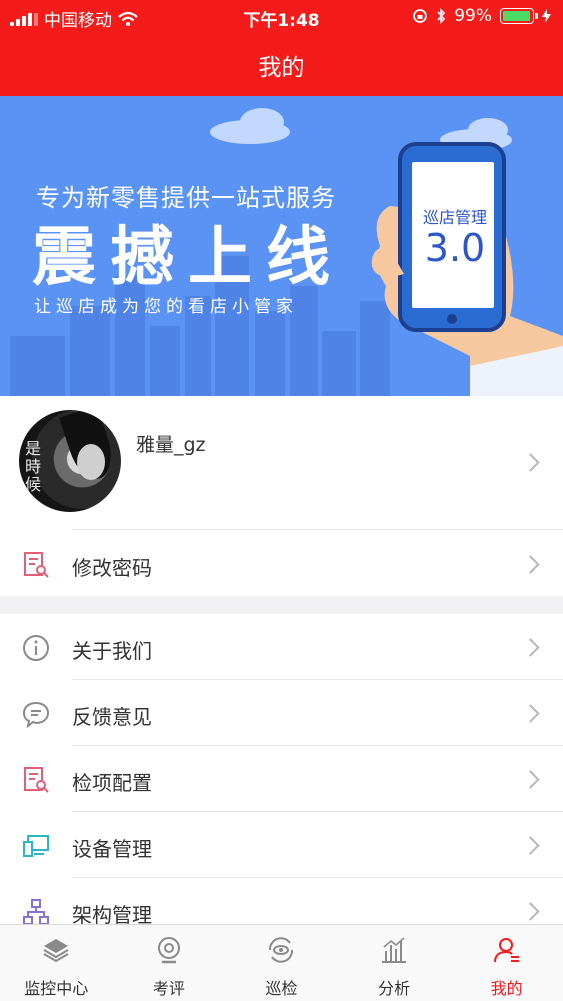 The width and height of the screenshot is (563, 1001). What do you see at coordinates (546, 16) in the screenshot?
I see `charging-icon` at bounding box center [546, 16].